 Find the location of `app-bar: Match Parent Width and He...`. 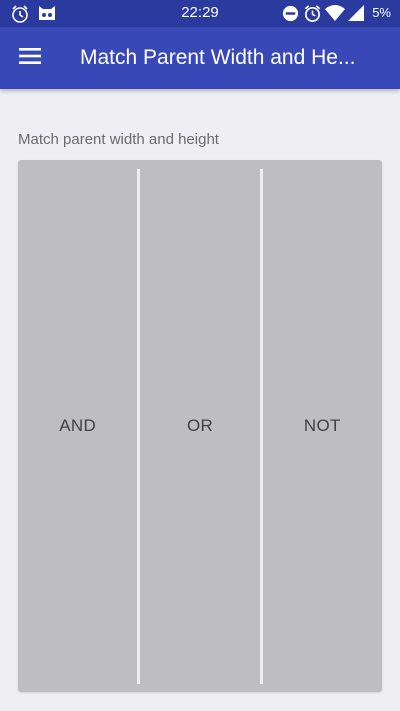

app-bar: Match Parent Width and He... is located at coordinates (200, 58).